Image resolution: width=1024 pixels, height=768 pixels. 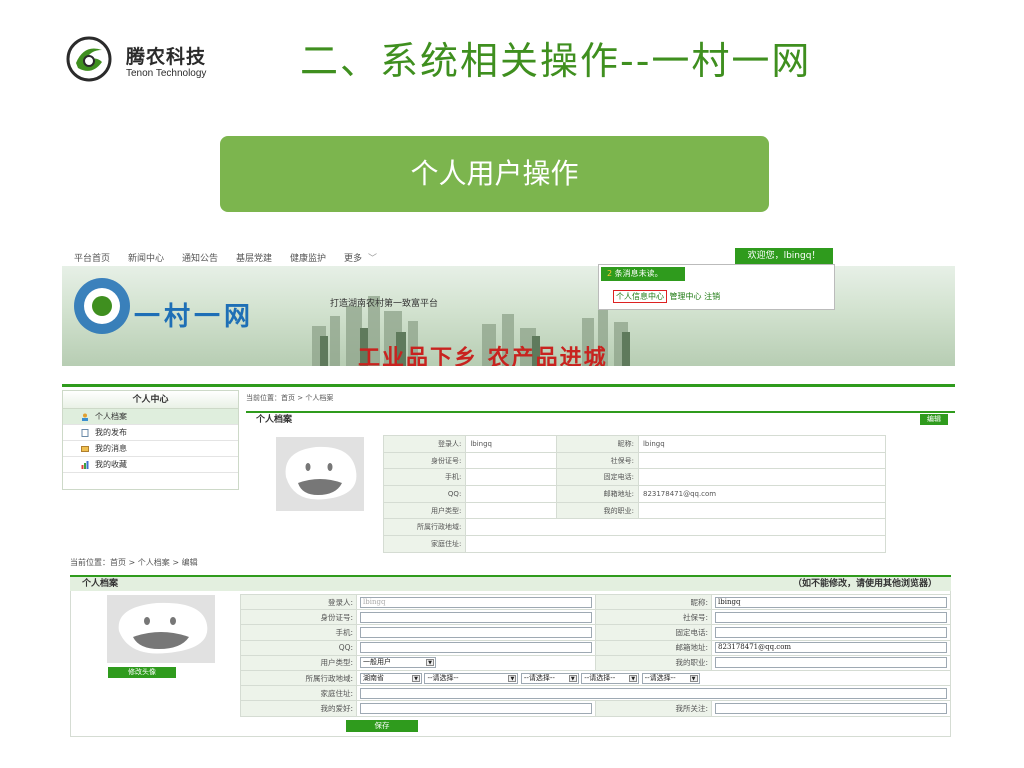 I want to click on divider, so click(x=508, y=385).